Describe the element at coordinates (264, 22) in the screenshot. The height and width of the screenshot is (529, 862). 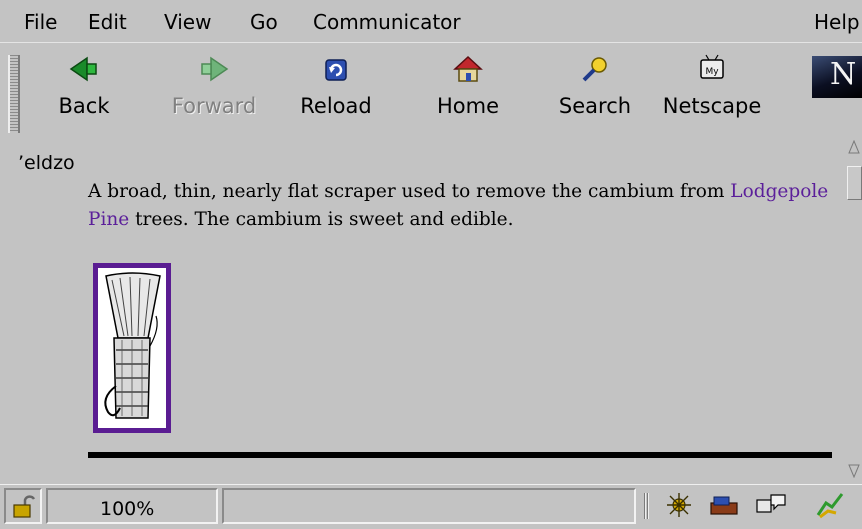
I see `menu-go: Go` at that location.